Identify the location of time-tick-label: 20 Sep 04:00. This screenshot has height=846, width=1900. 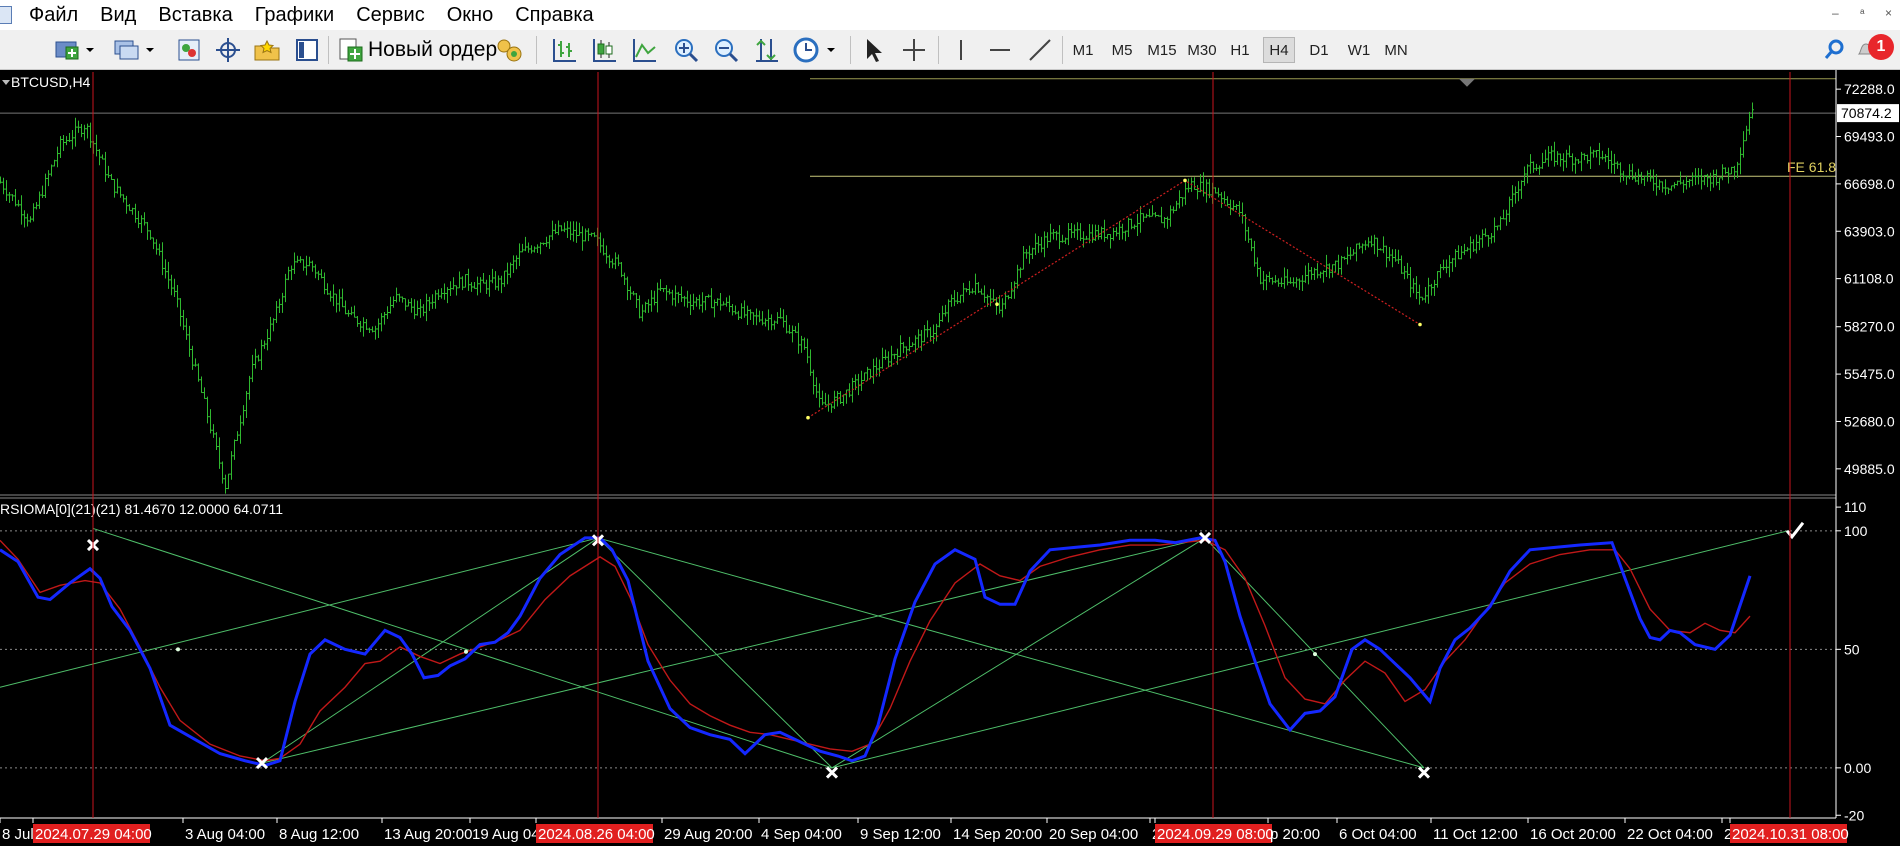
(1093, 834).